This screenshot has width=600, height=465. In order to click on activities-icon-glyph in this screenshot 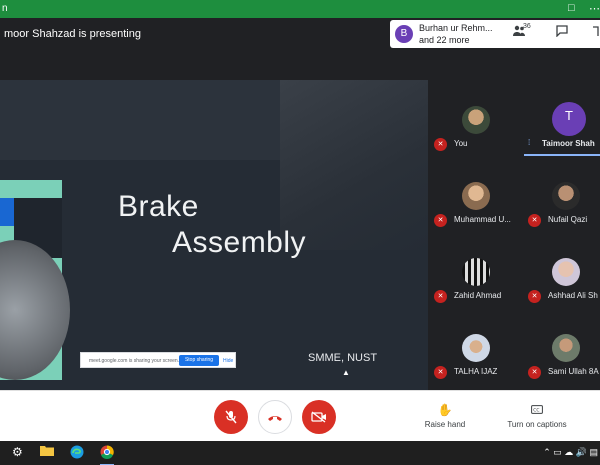, I will do `click(596, 31)`.